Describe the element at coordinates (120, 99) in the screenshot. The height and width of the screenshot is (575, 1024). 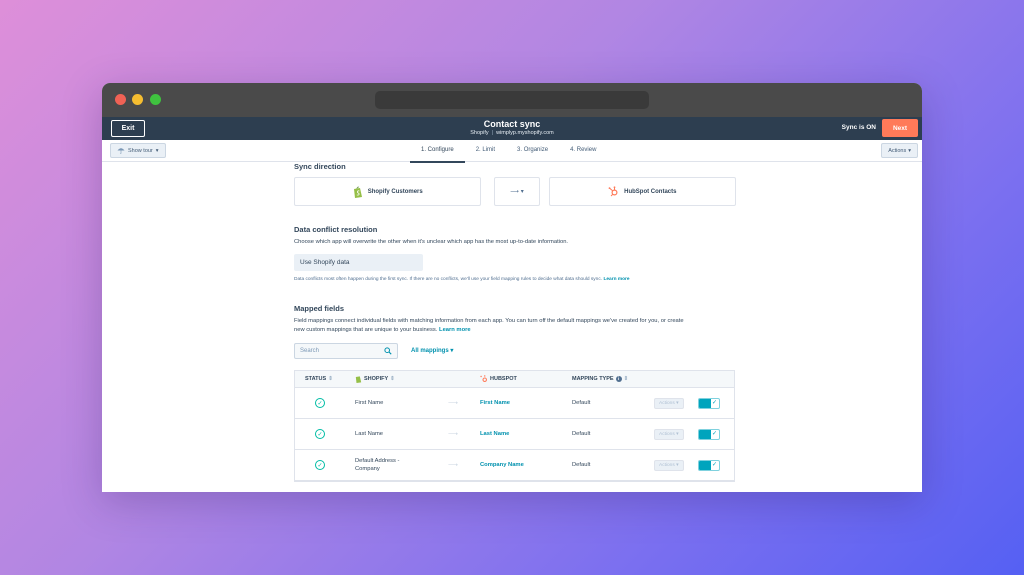
I see `close-window-button` at that location.